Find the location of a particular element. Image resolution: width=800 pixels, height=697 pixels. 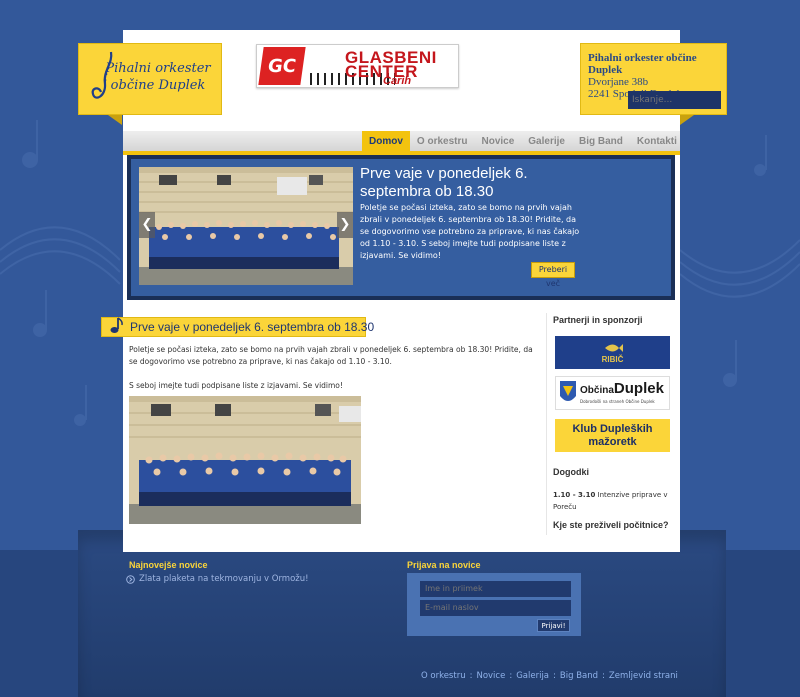

logo-line-2: občine Duplek is located at coordinates (158, 85).